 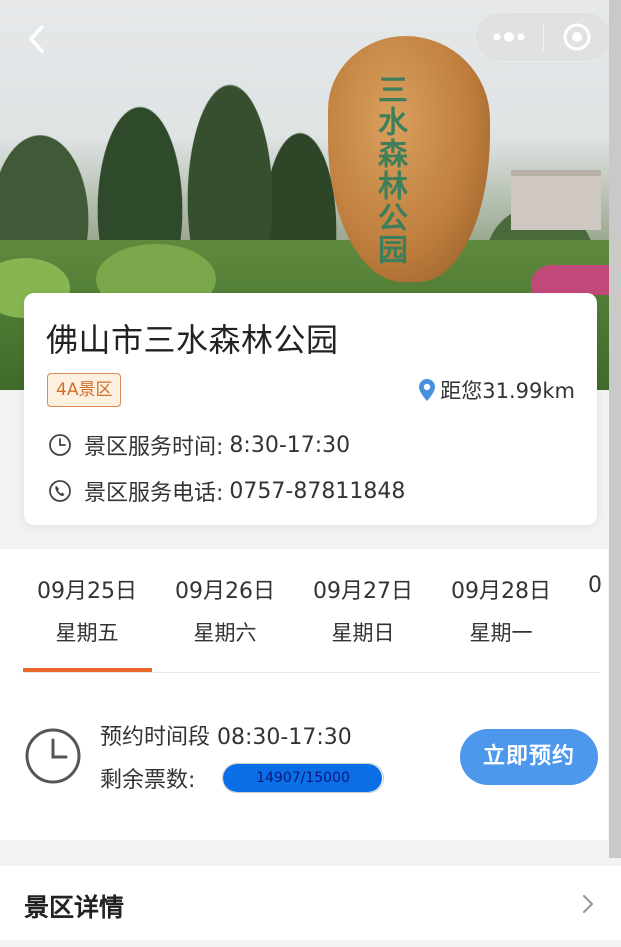 What do you see at coordinates (154, 447) in the screenshot?
I see `service-hours-label: 景区服务时间:` at bounding box center [154, 447].